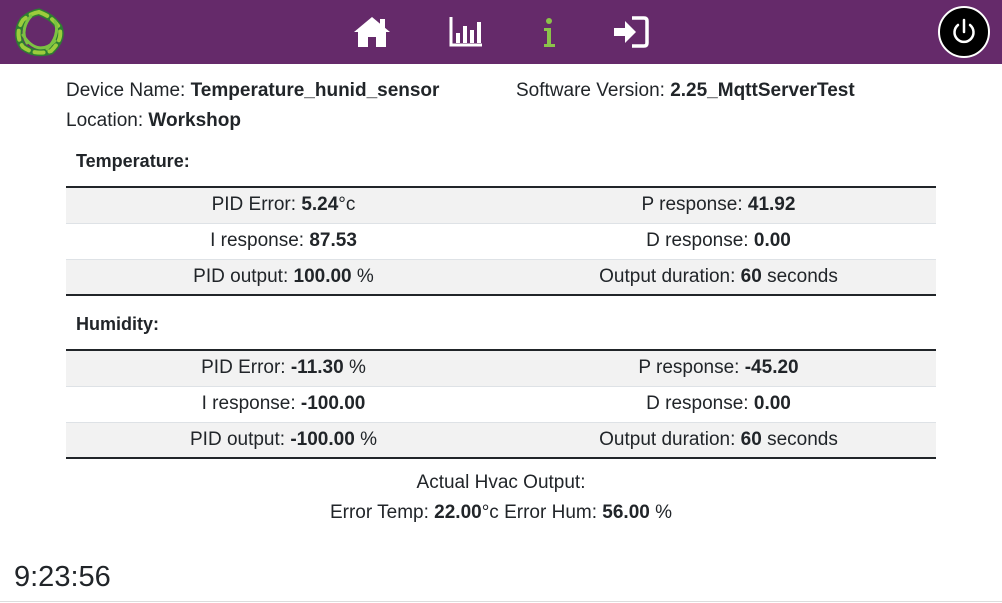 The image size is (1002, 603). I want to click on temp-pid-error-unit: °c, so click(347, 205).